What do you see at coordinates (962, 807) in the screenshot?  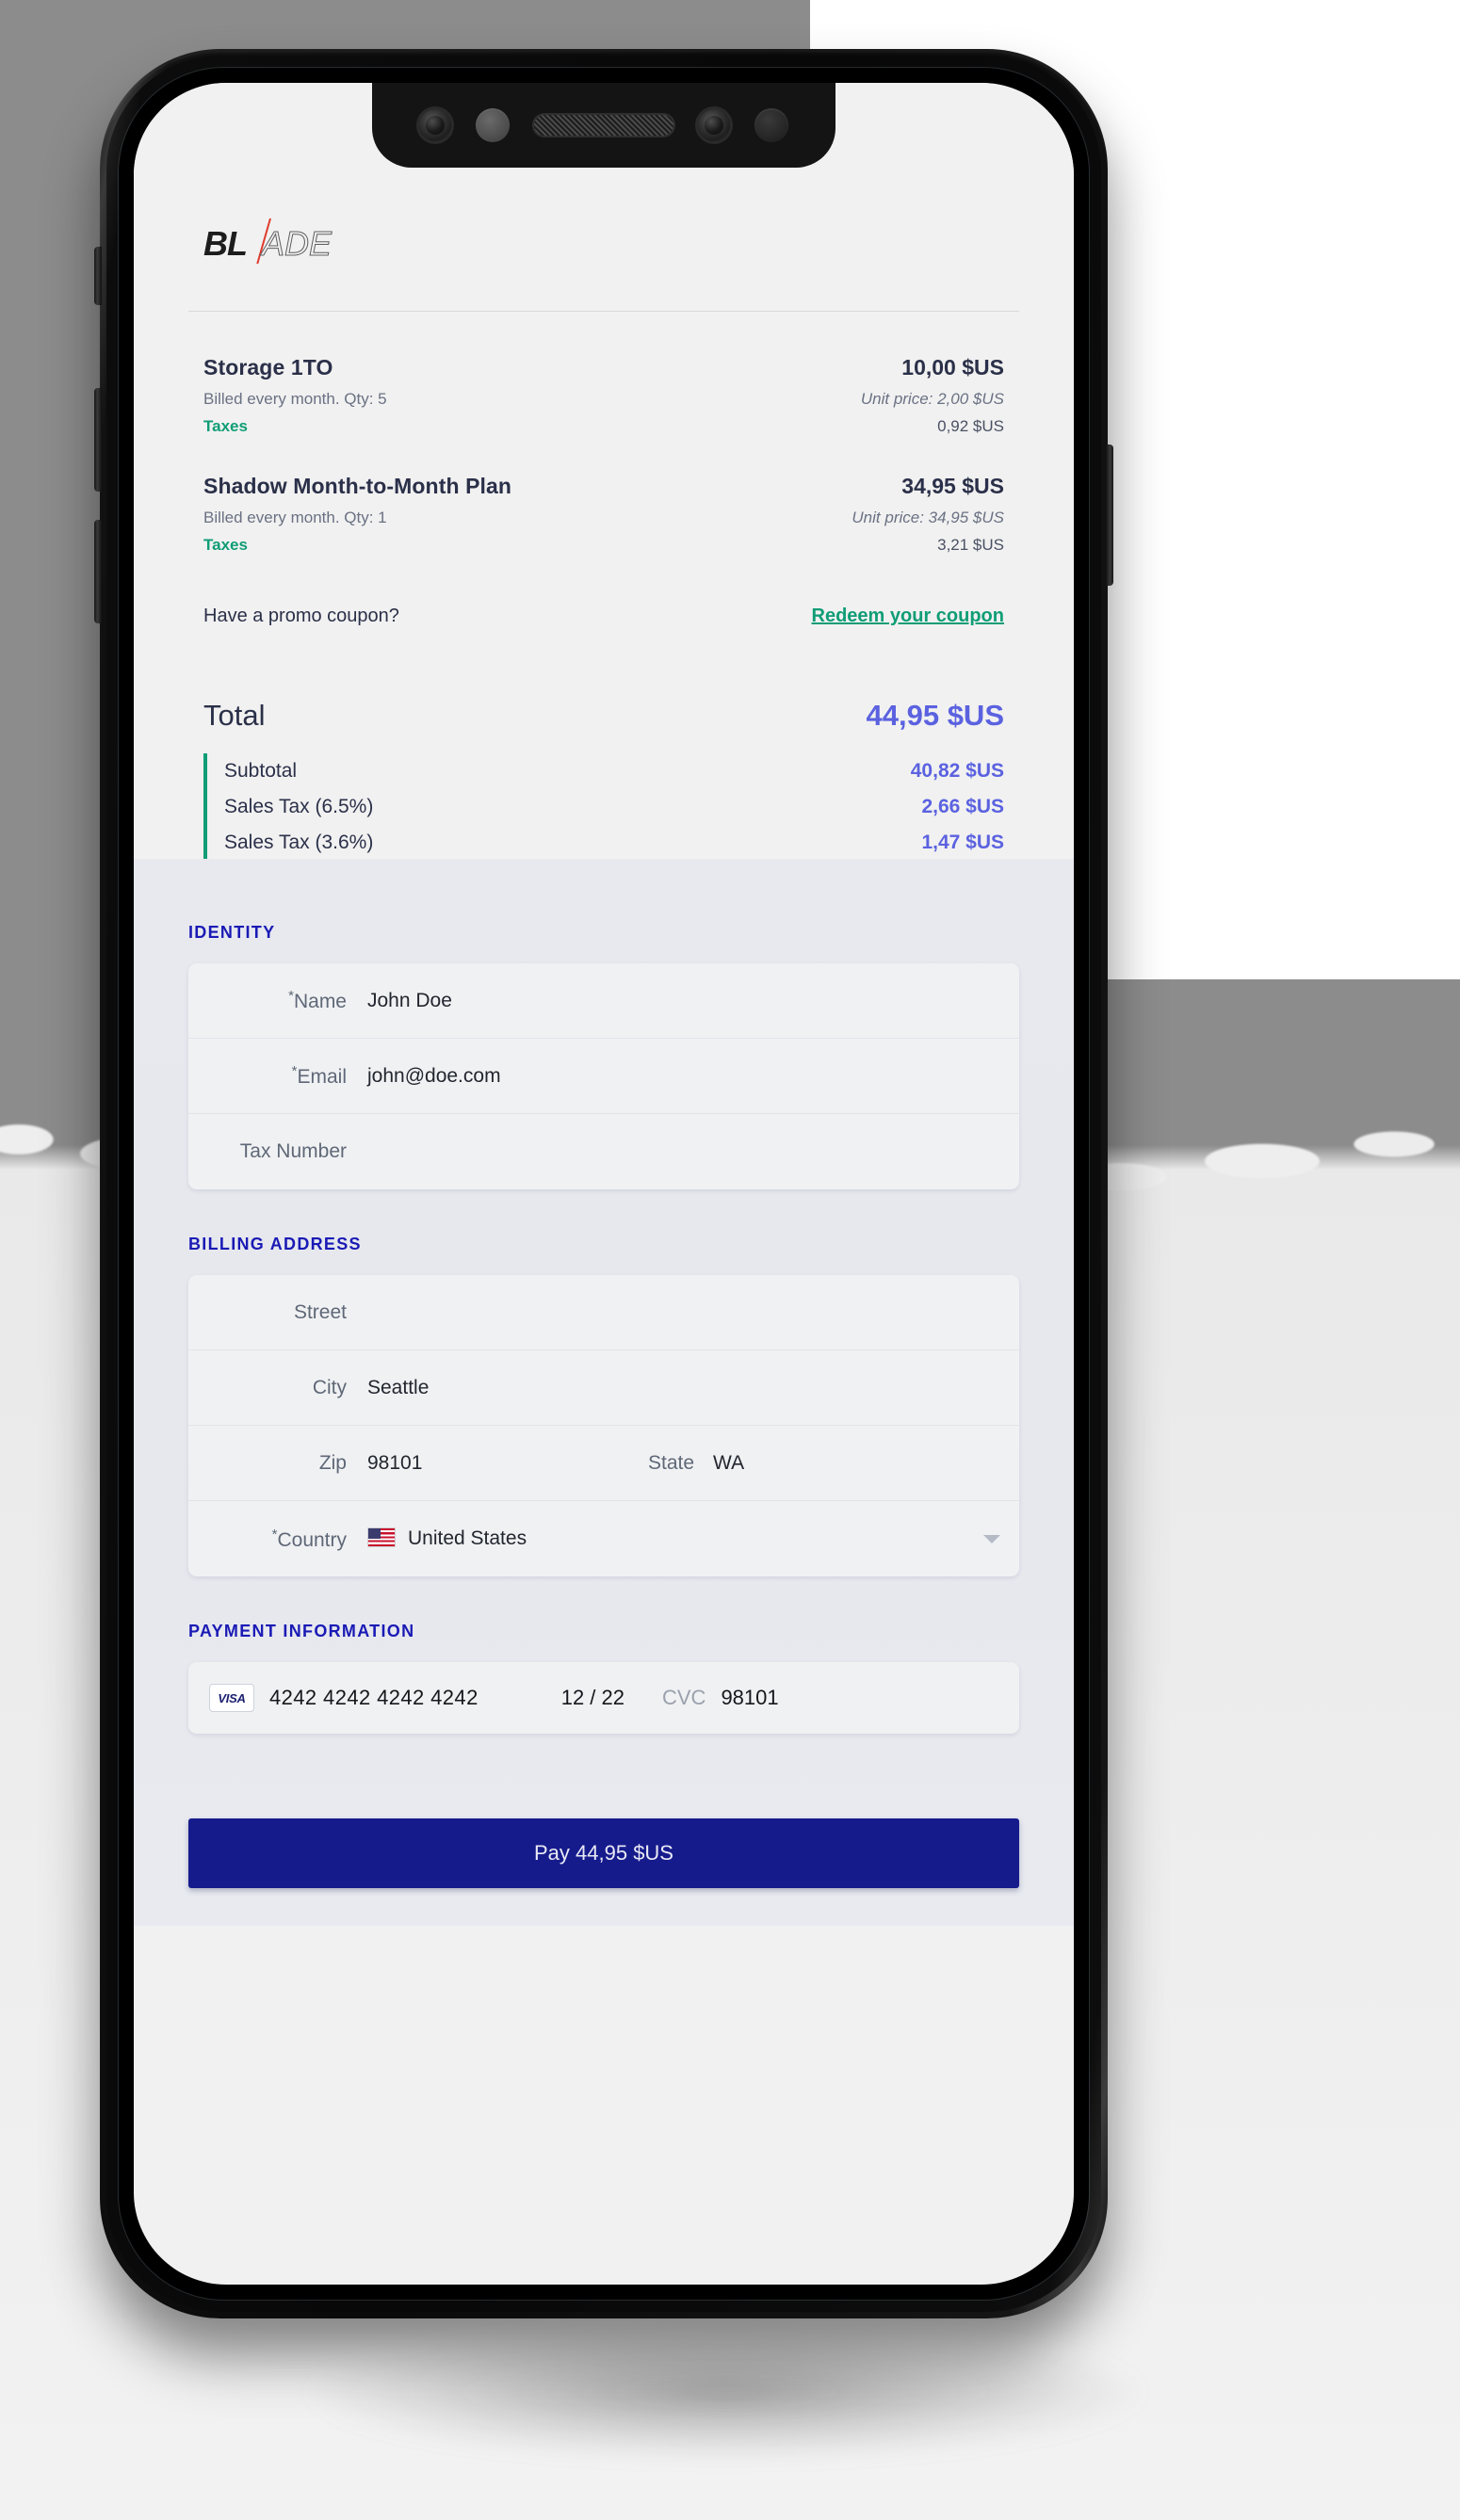 I see `breakdown-value: 2,66 $US` at bounding box center [962, 807].